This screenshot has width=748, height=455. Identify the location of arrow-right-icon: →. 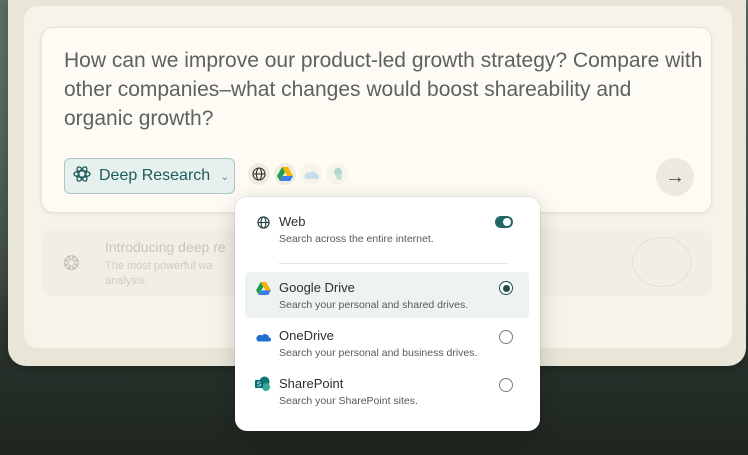
(675, 176).